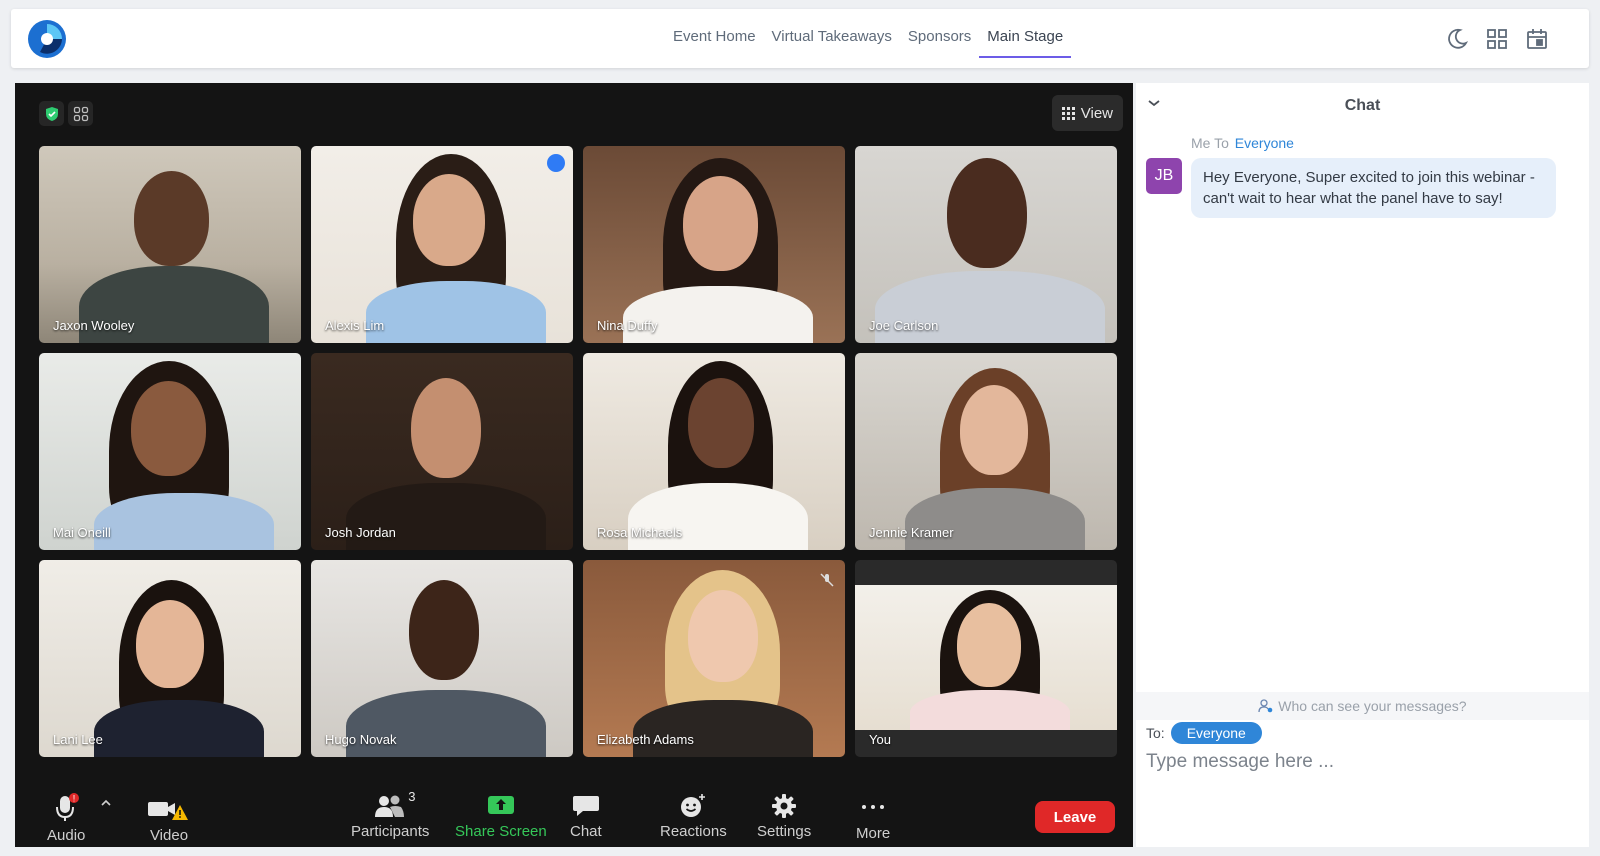  What do you see at coordinates (939, 38) in the screenshot?
I see `nav-sponsors: Sponsors` at bounding box center [939, 38].